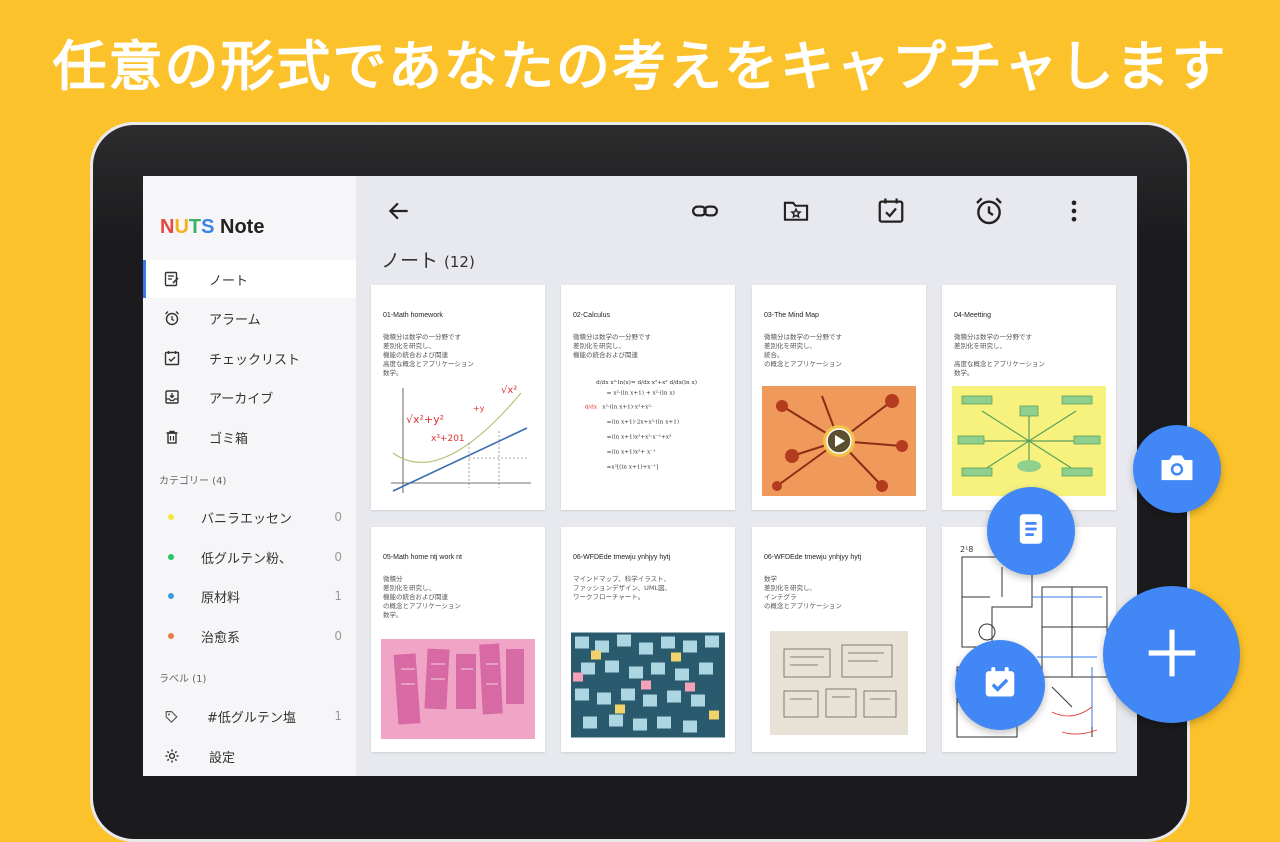  What do you see at coordinates (791, 315) in the screenshot?
I see `note-title: 03-The Mind Map` at bounding box center [791, 315].